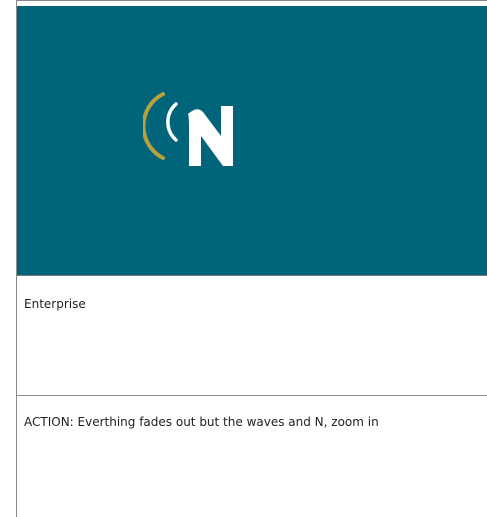 The width and height of the screenshot is (487, 517). Describe the element at coordinates (172, 122) in the screenshot. I see `inner-wave-arc` at that location.